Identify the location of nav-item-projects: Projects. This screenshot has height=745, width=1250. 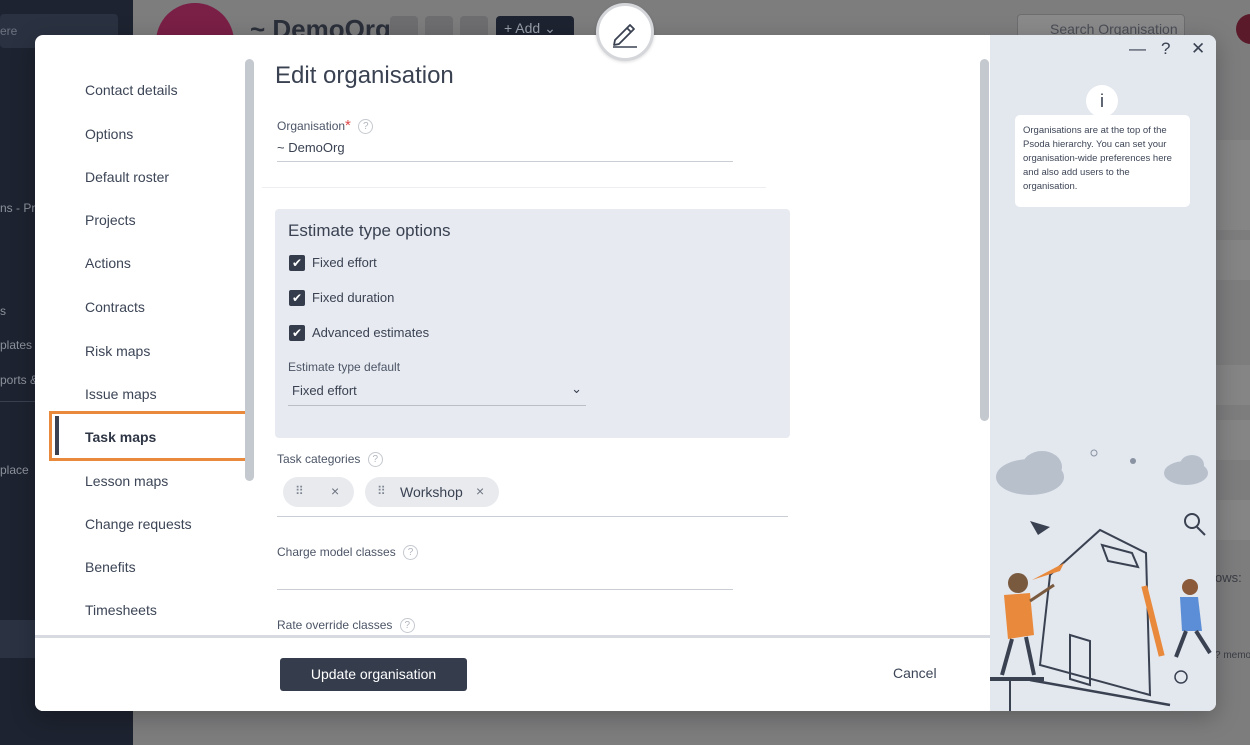
(110, 220).